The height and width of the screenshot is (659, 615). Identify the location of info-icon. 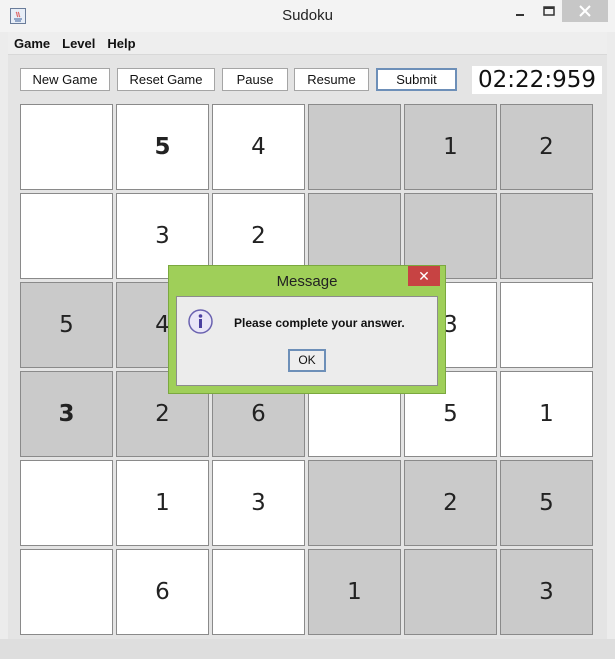
(200, 321).